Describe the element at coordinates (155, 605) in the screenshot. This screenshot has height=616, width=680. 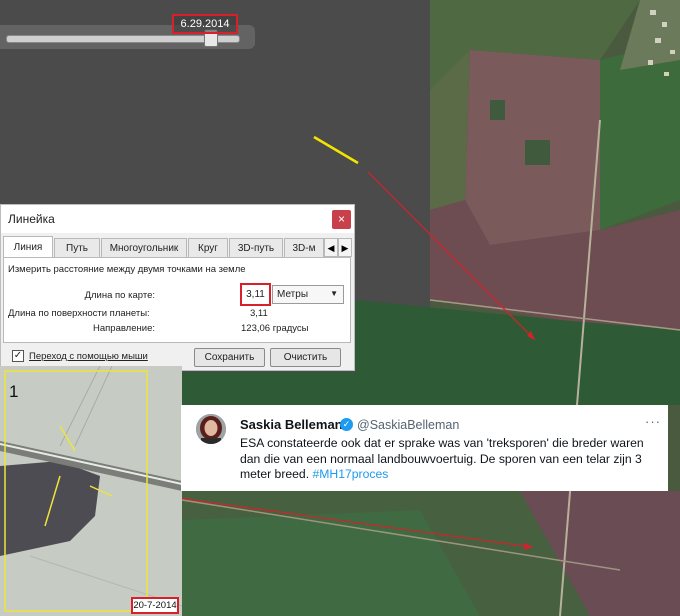
I see `inset-date: 20-7-2014` at that location.